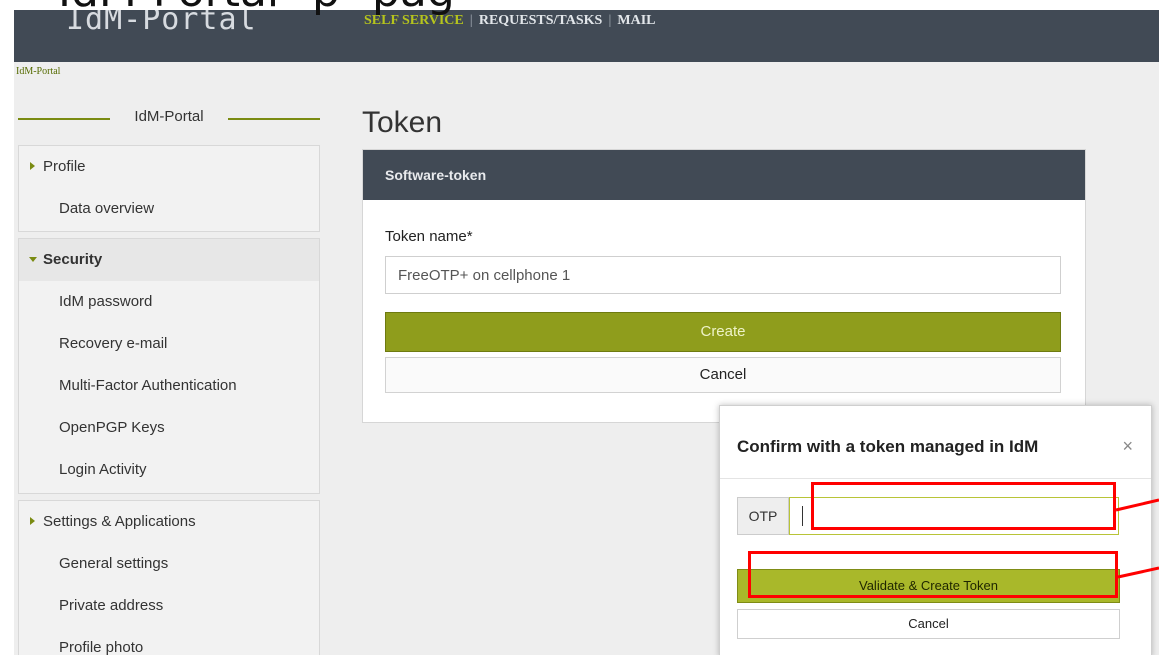  What do you see at coordinates (1138, 572) in the screenshot?
I see `arrow-line-validate` at bounding box center [1138, 572].